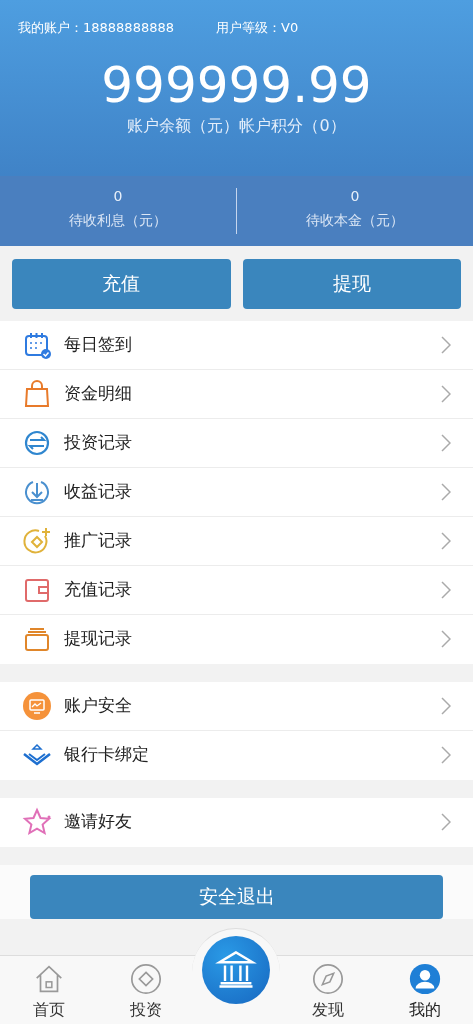 This screenshot has width=473, height=1024. Describe the element at coordinates (236, 590) in the screenshot. I see `menu-item: 充值记录` at that location.